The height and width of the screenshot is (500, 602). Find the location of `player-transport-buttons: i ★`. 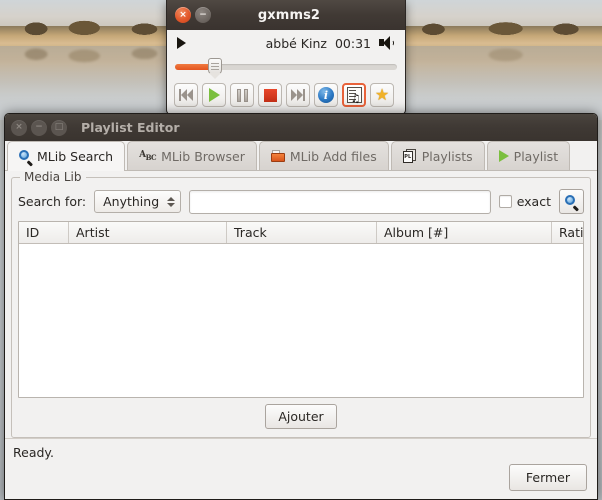

player-transport-buttons: i ★ is located at coordinates (286, 95).